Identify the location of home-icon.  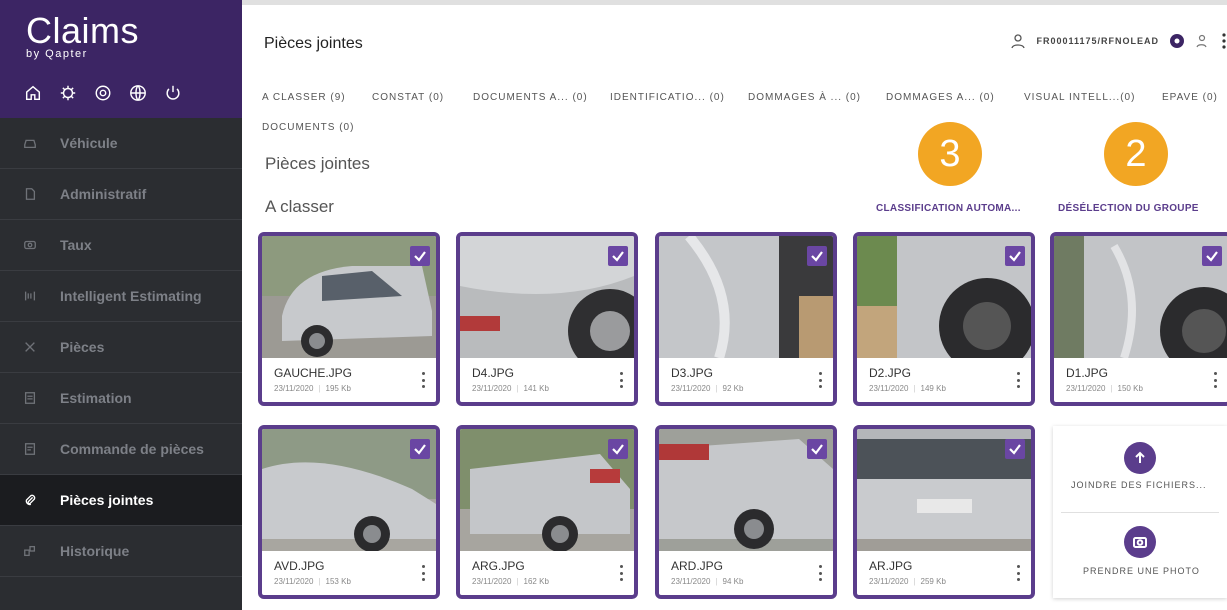
(33, 93).